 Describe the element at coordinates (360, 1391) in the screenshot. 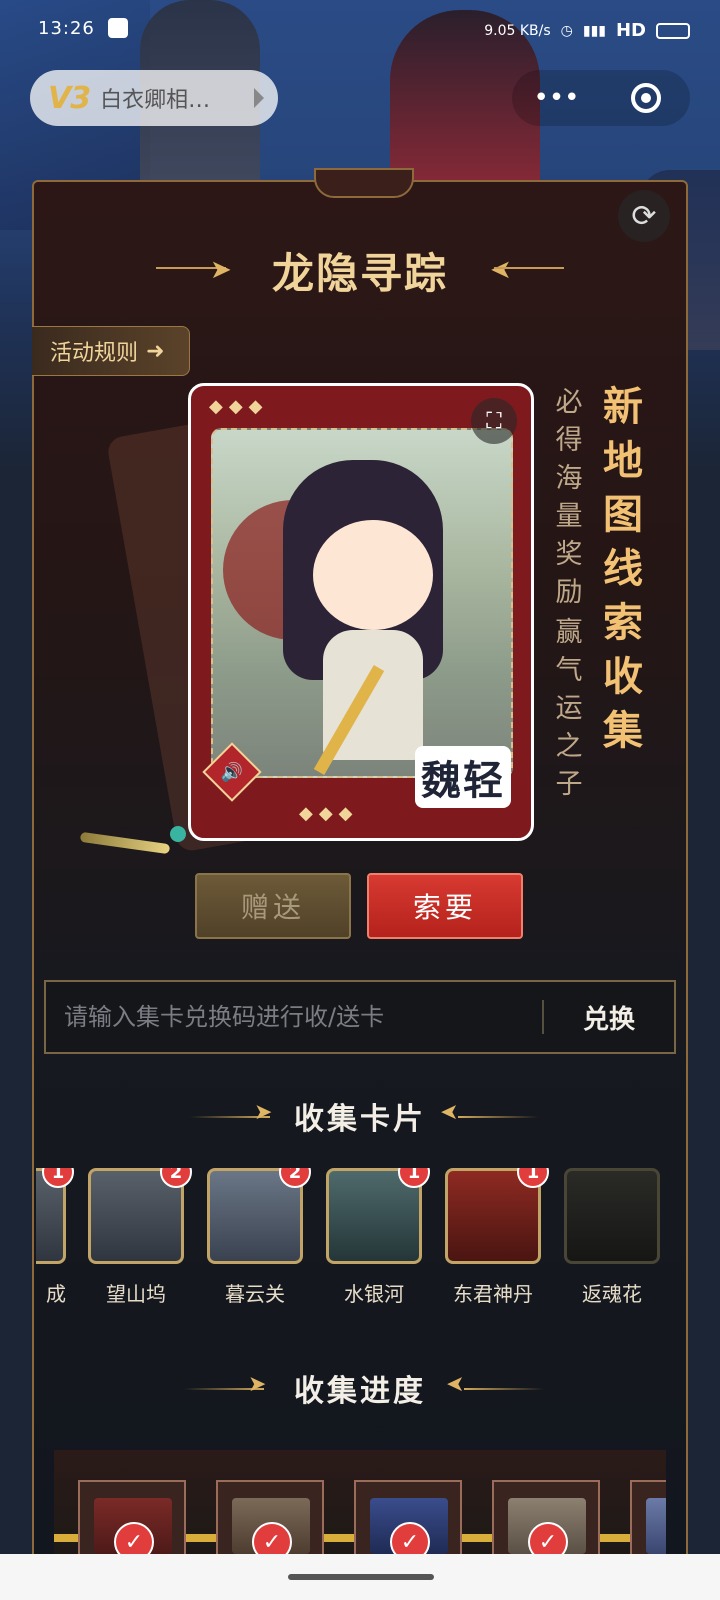

I see `progress-section-title: 收集进度` at that location.